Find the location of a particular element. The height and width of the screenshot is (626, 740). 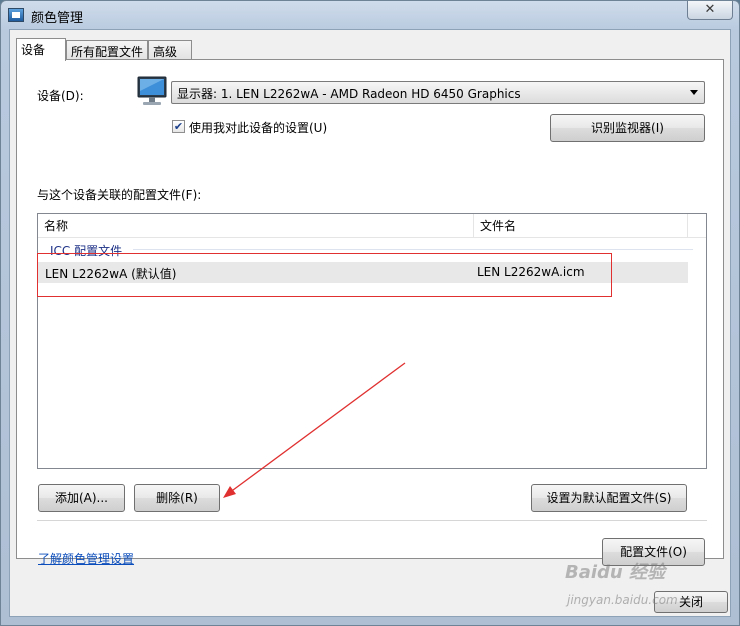

profile-name: LEN L2262wA (默认值) is located at coordinates (111, 274).